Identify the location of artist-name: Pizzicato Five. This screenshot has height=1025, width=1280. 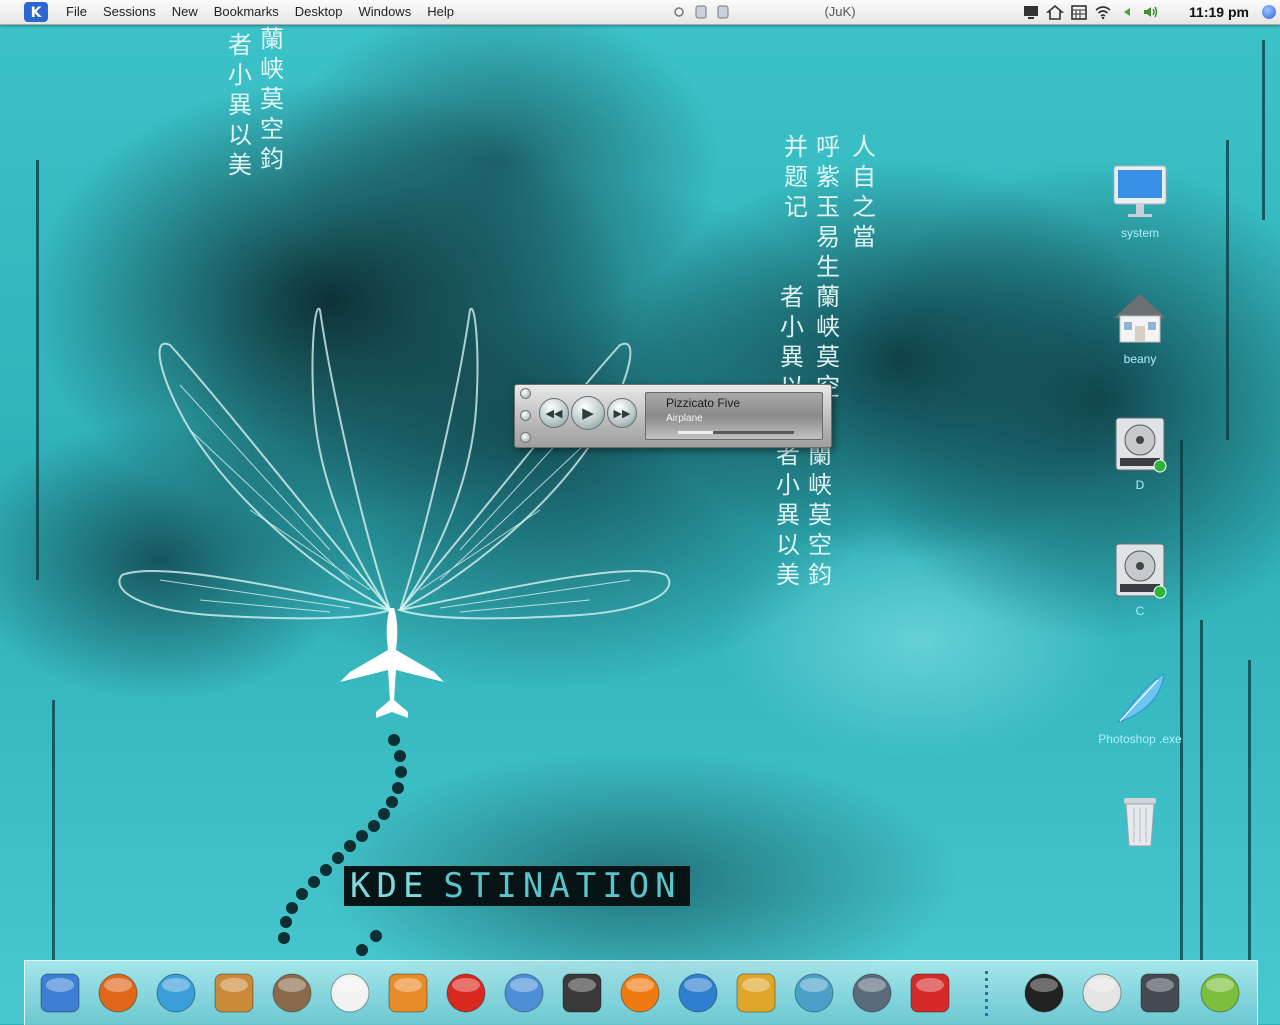
(703, 403).